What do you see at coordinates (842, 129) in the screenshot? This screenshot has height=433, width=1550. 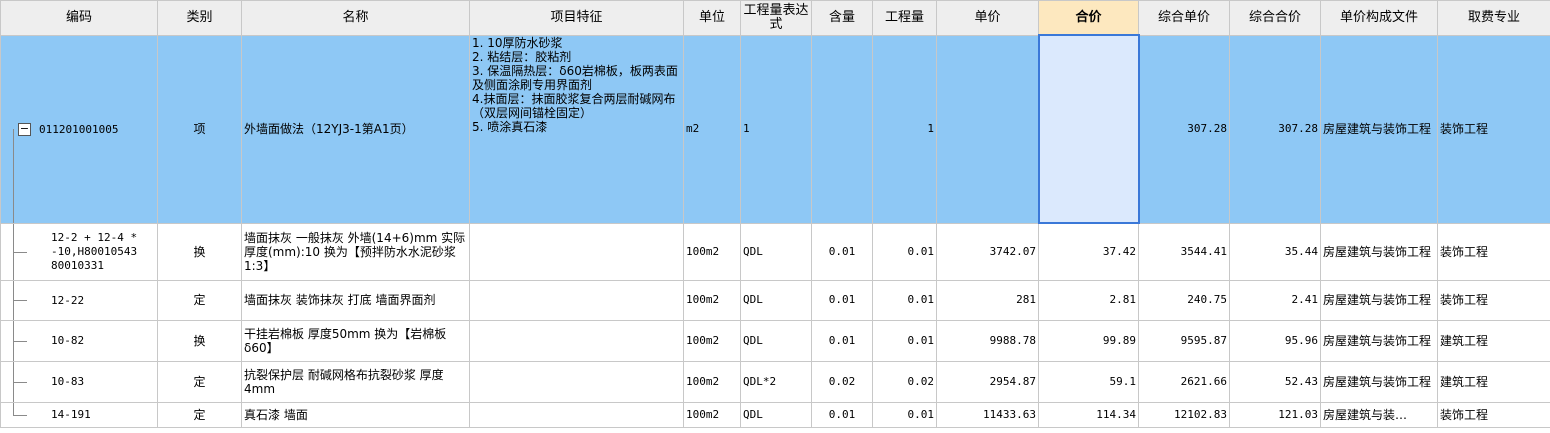 I see `cell-content` at bounding box center [842, 129].